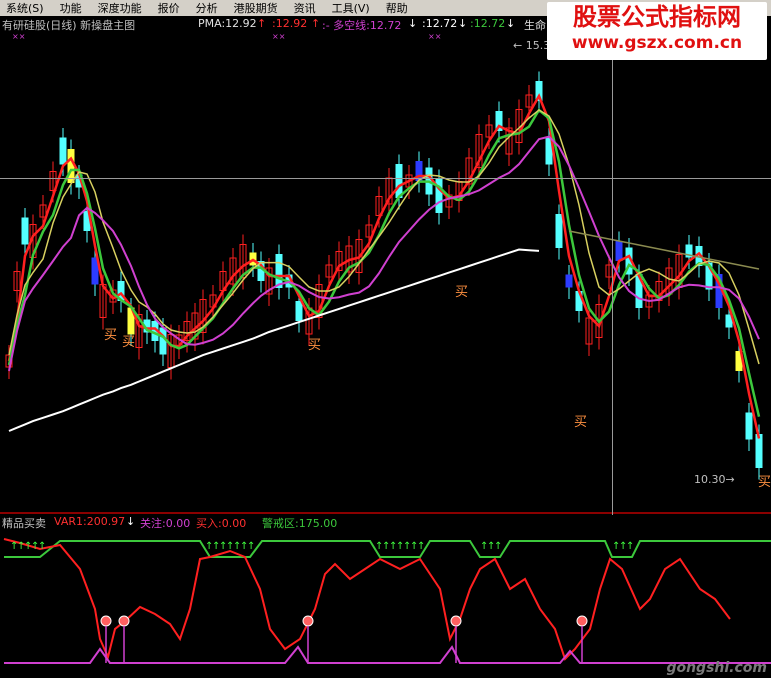 The image size is (771, 678). What do you see at coordinates (413, 23) in the screenshot?
I see `duokong-arrow-icon: ↓` at bounding box center [413, 23].